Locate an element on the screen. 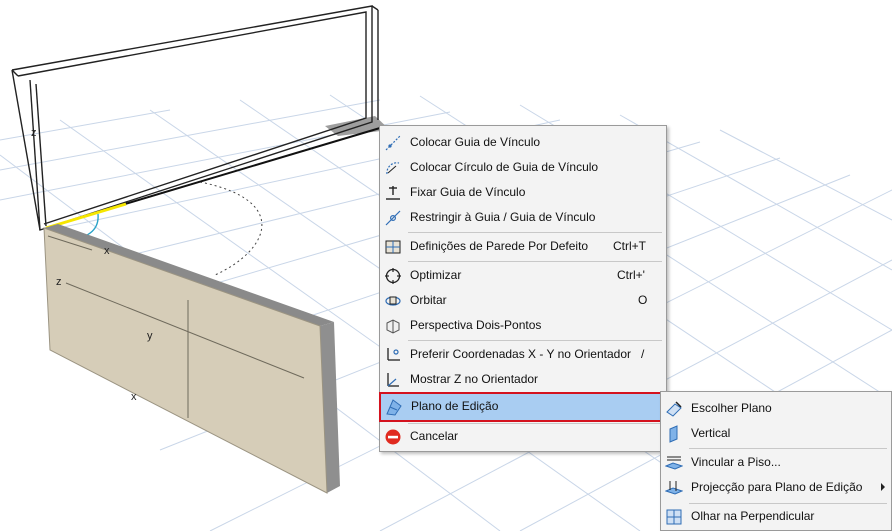 The height and width of the screenshot is (531, 892). submenu-item-label: Escolher Plano is located at coordinates (731, 408).